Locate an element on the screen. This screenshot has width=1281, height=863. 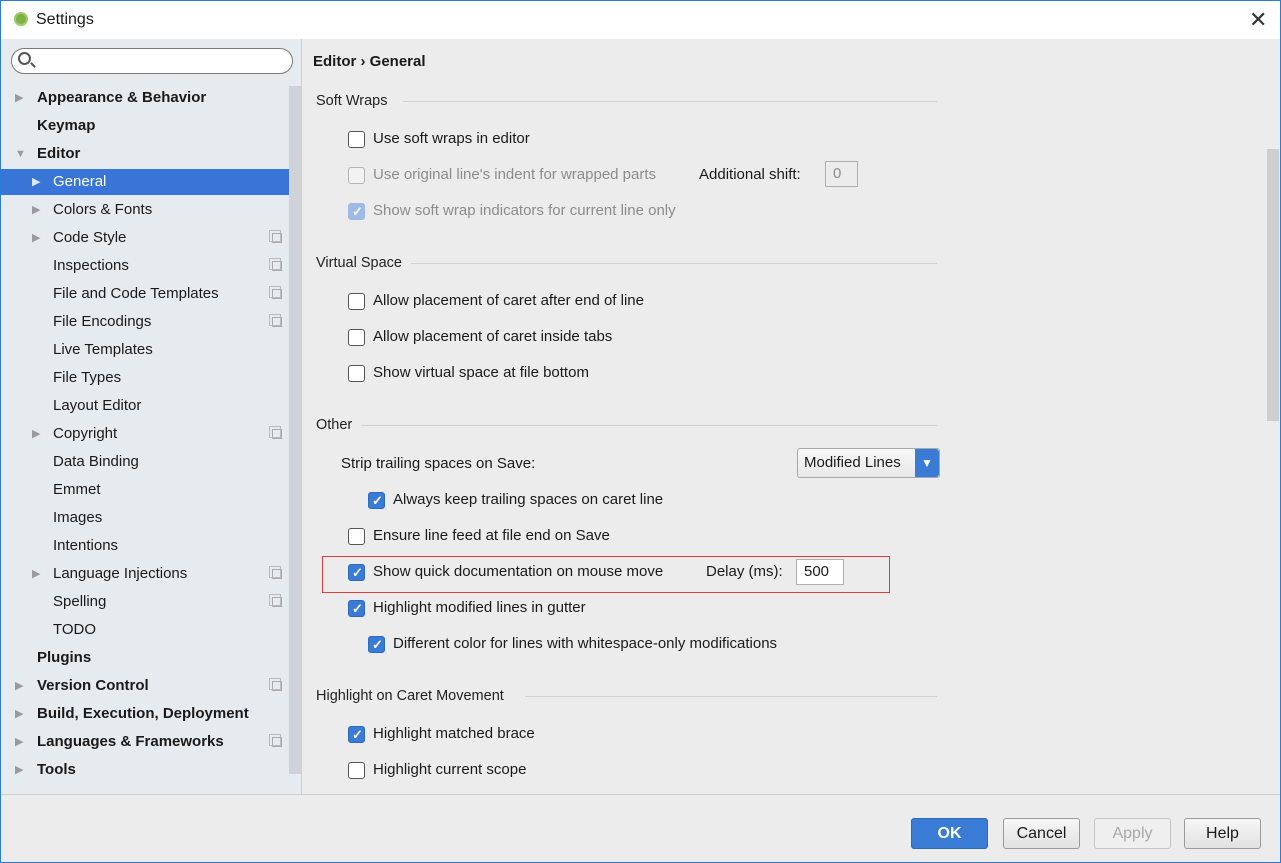
checkbox-label: Show virtual space at file bottom is located at coordinates (481, 372).